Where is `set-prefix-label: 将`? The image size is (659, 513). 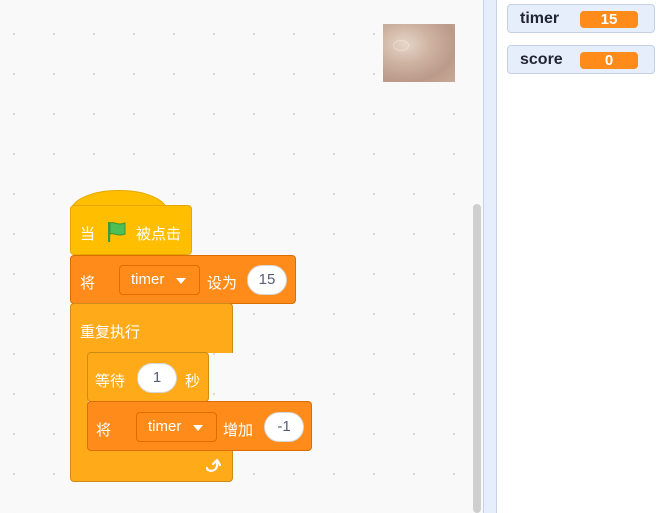 set-prefix-label: 将 is located at coordinates (88, 283).